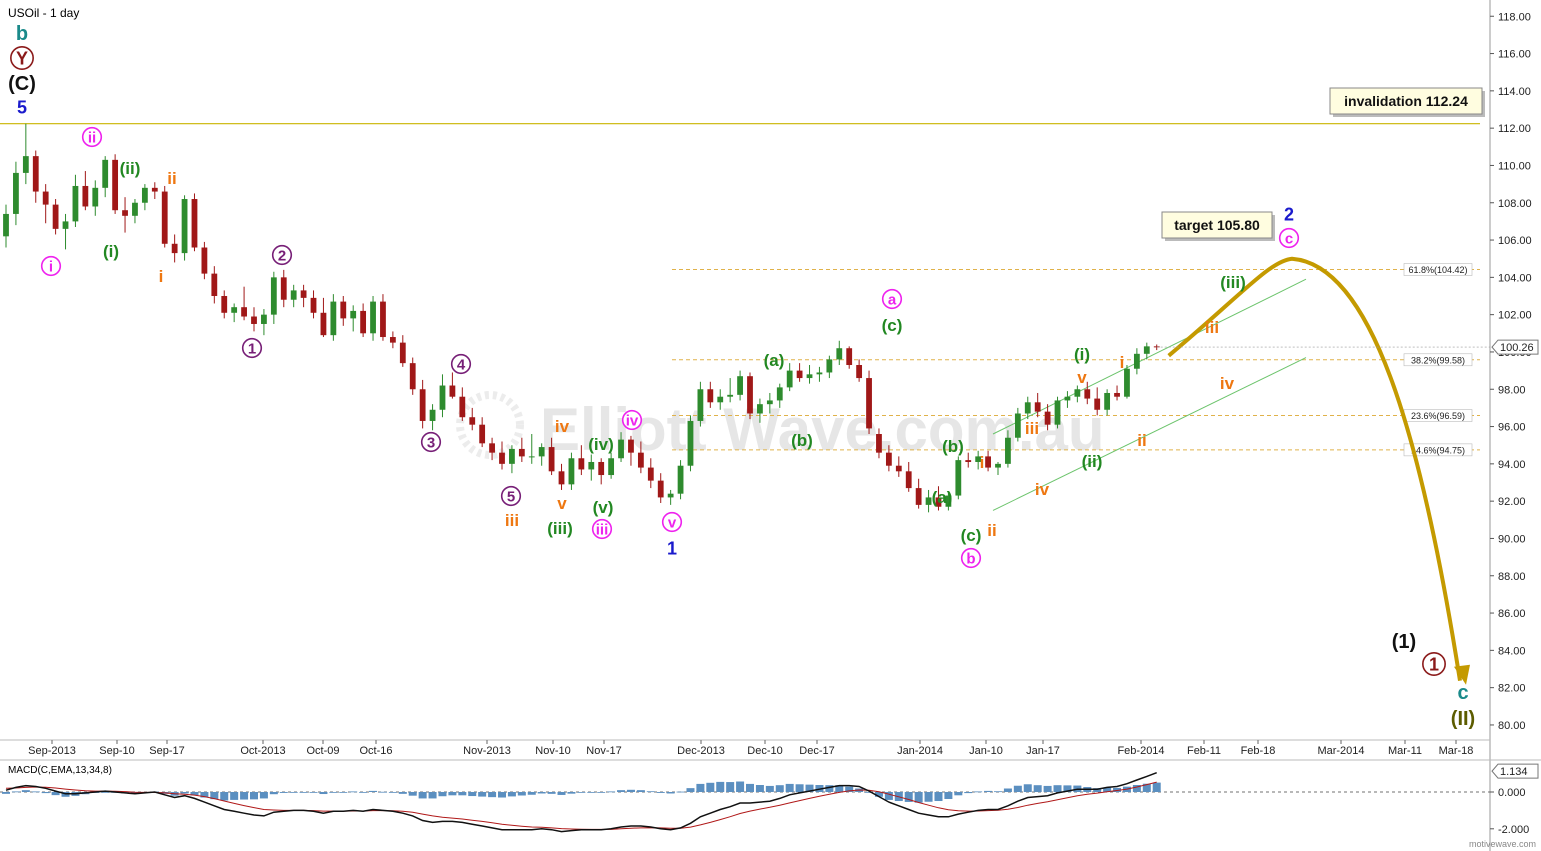 The height and width of the screenshot is (851, 1541). I want to click on wave-label: (a), so click(942, 497).